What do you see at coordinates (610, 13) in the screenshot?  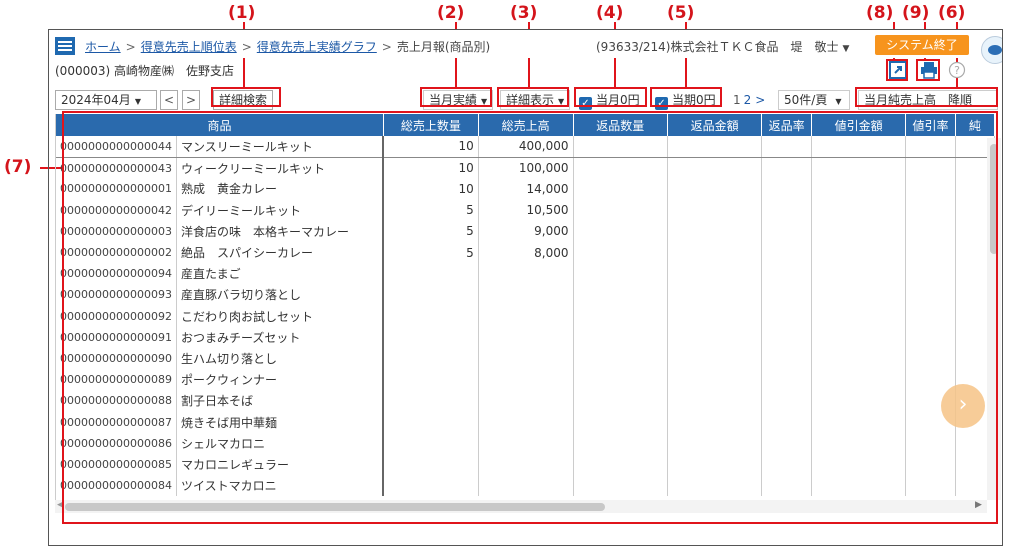 I see `annotation-label-4: (4)` at bounding box center [610, 13].